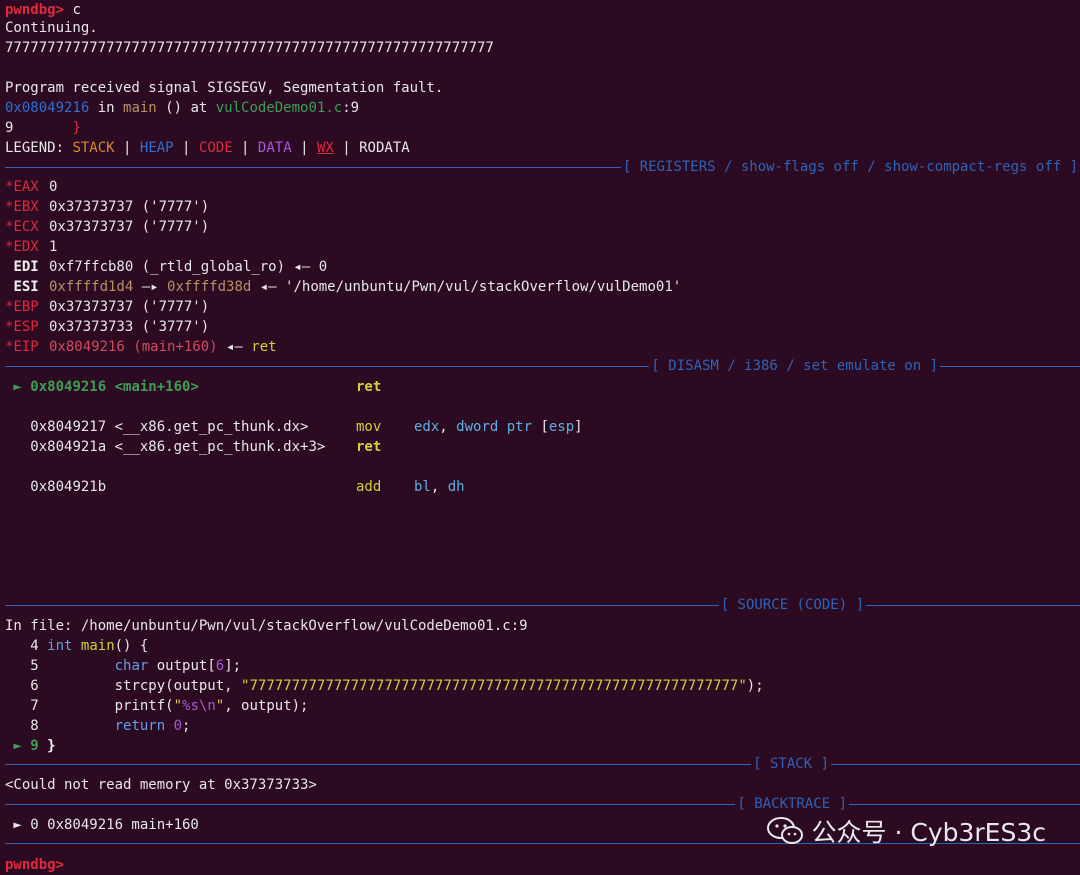 The image size is (1080, 875). What do you see at coordinates (494, 427) in the screenshot?
I see `arg-size: dword ptr` at bounding box center [494, 427].